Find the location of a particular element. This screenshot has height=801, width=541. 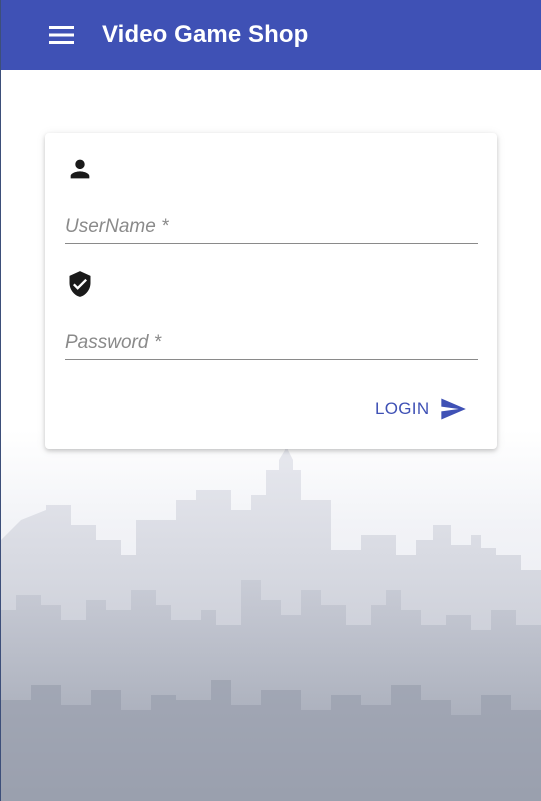

login-button: LOGIN is located at coordinates (421, 409).